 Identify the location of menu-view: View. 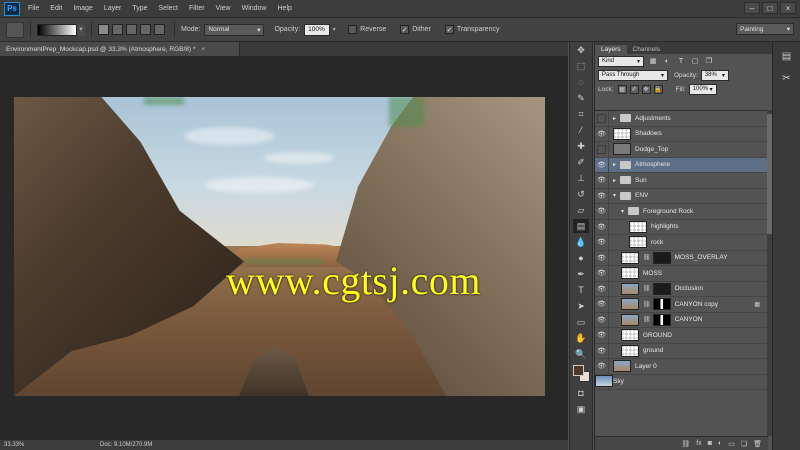
(223, 8).